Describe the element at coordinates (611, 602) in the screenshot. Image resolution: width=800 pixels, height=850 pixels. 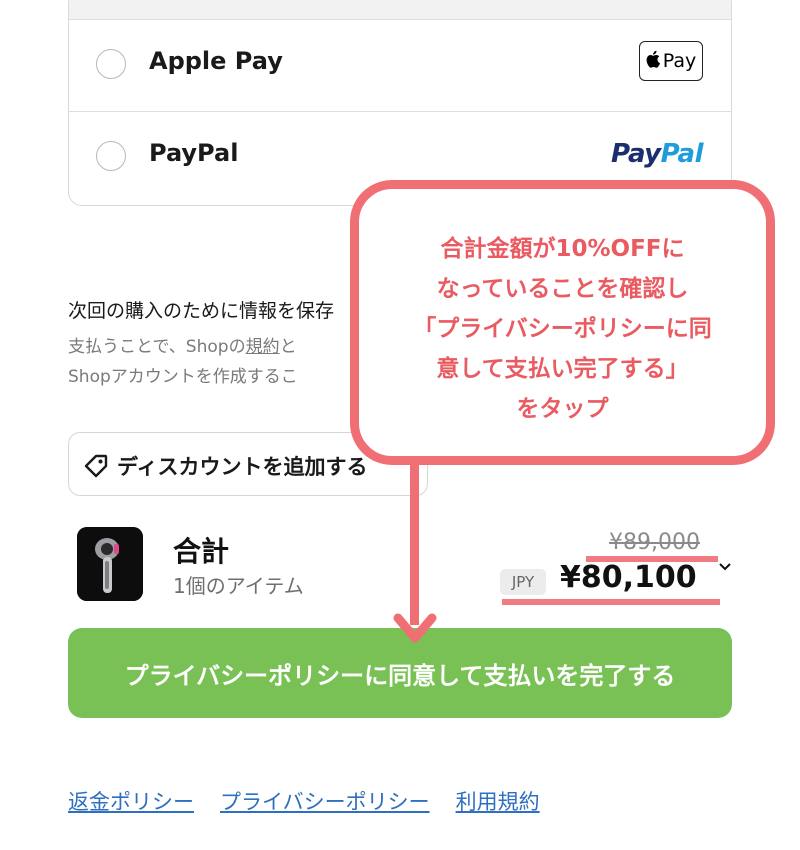
I see `final-price-highlight` at that location.